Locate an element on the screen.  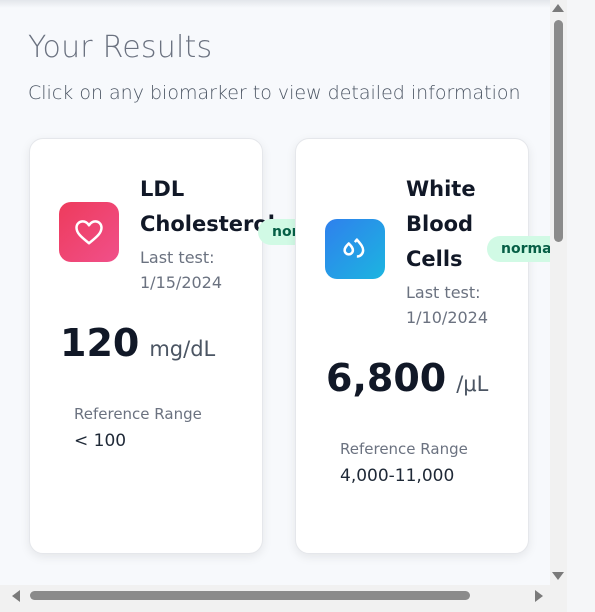
result-unit: /μL is located at coordinates (472, 384).